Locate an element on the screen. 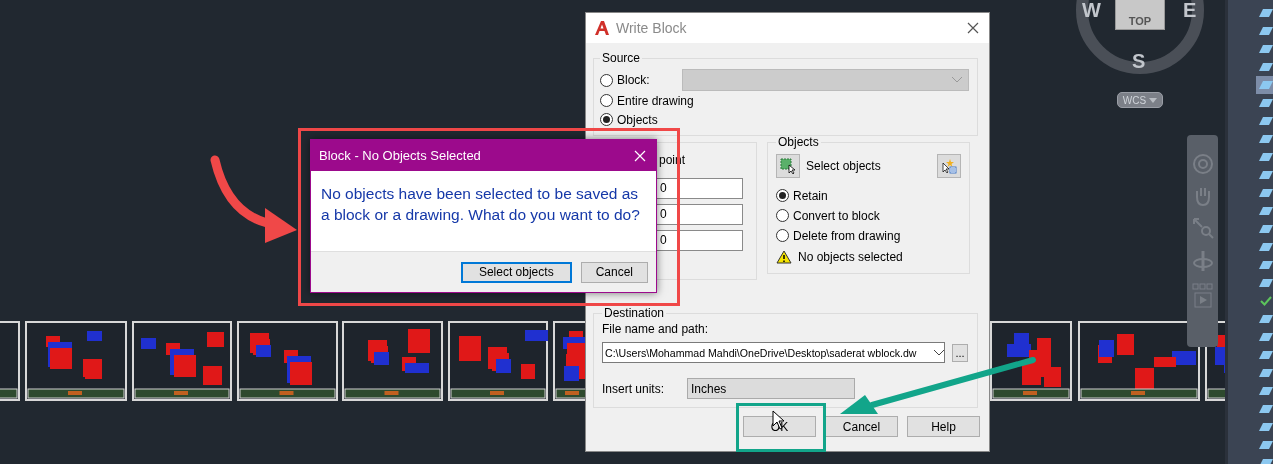 This screenshot has height=464, width=1273. dialog-button: Help is located at coordinates (943, 426).